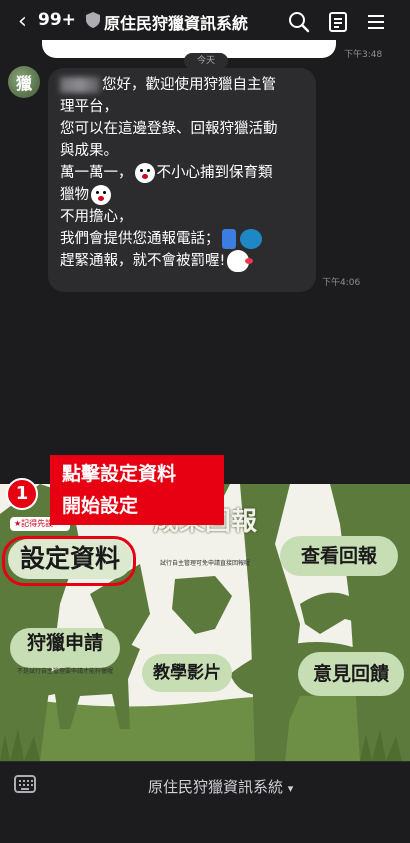  I want to click on message-line: 您可以在這邊登錄、回報狩獵活動, so click(169, 129).